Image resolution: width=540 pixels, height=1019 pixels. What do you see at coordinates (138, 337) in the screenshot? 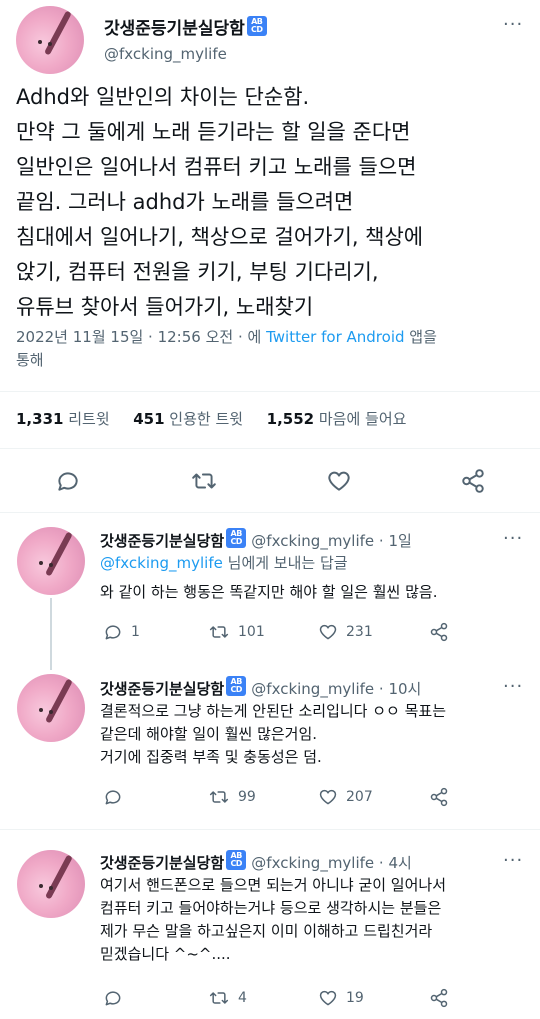
I see `tweet-timestamp: 2022년 11월 15일 · 12:56 오전 · 에` at bounding box center [138, 337].